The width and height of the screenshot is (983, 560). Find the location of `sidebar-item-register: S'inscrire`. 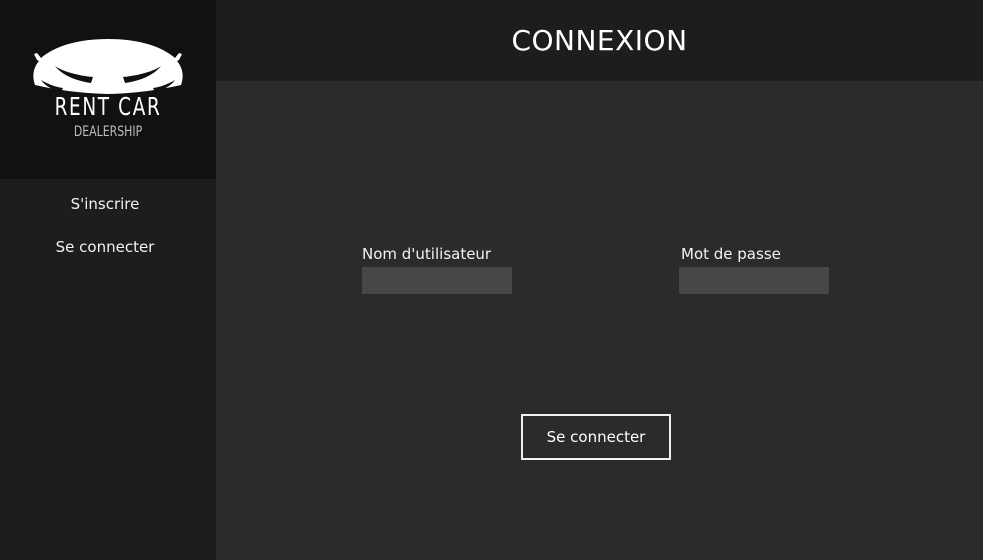

sidebar-item-register: S'inscrire is located at coordinates (105, 204).